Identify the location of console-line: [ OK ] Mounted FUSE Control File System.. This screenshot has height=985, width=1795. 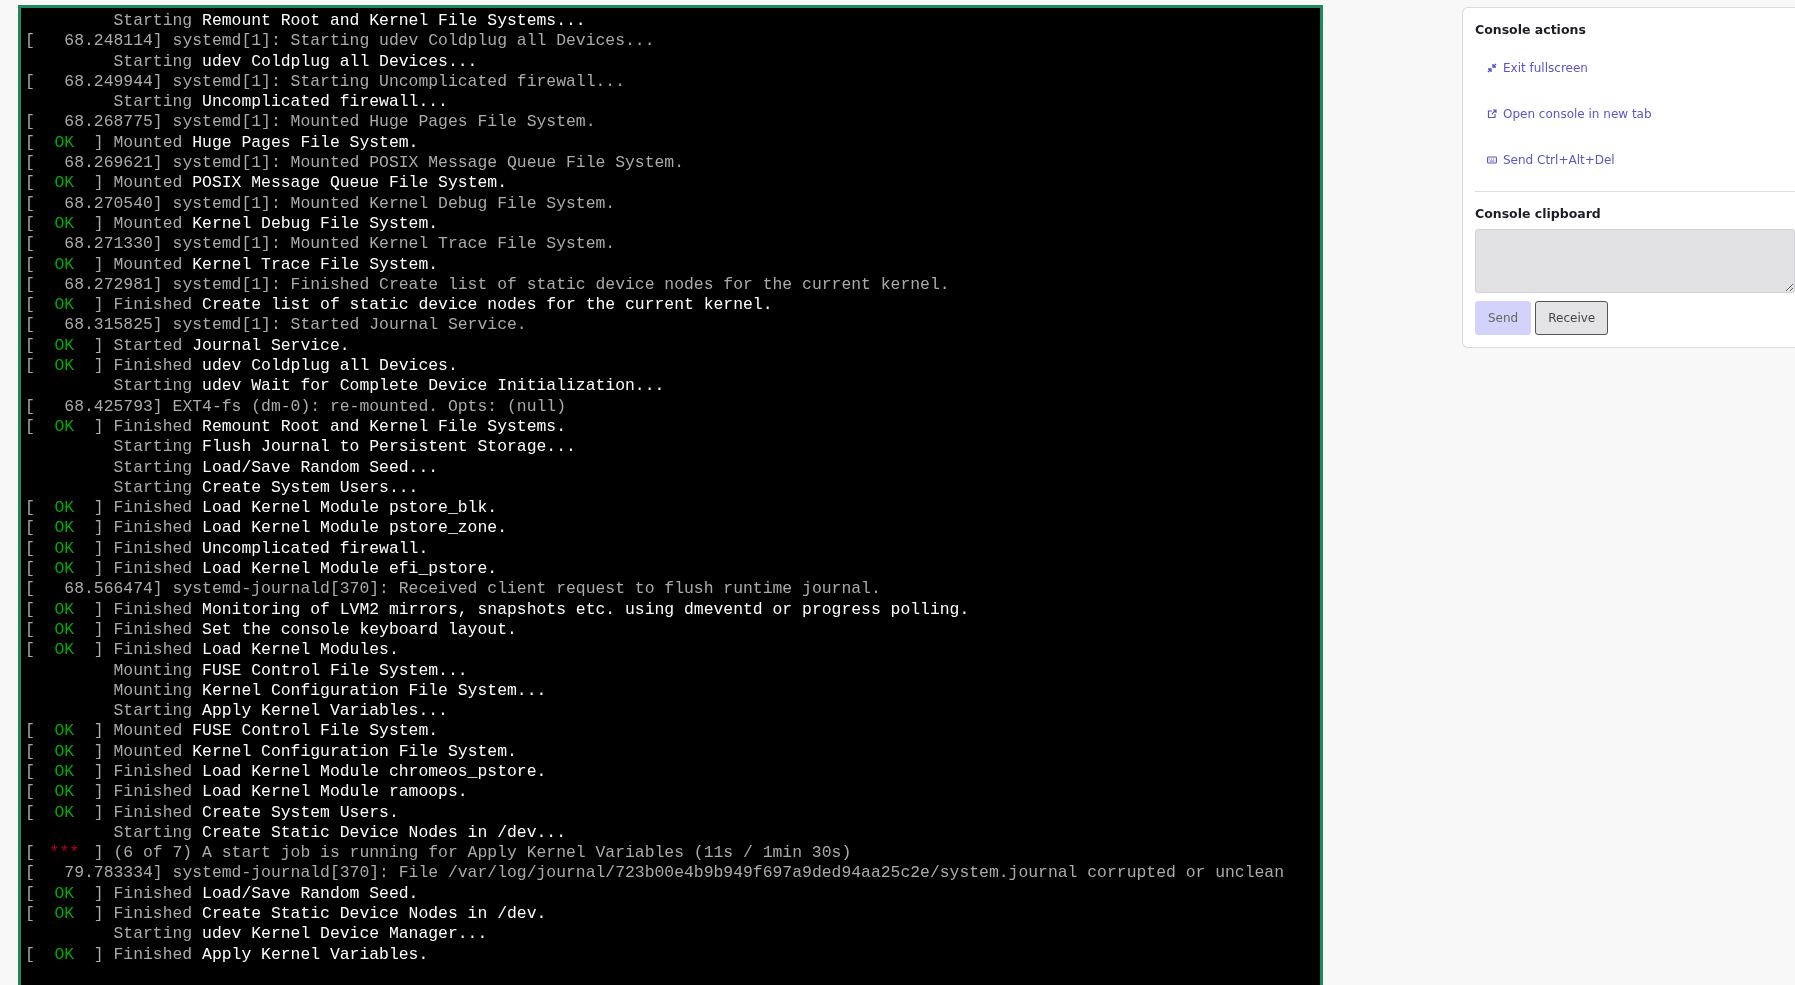
(232, 731).